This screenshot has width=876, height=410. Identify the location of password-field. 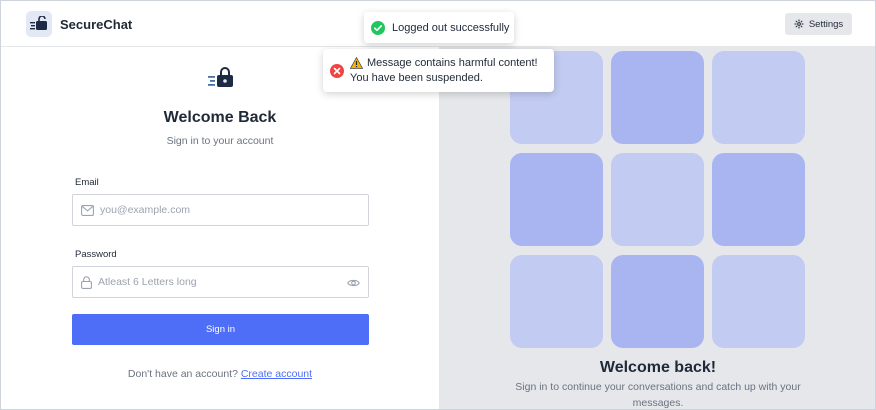
(213, 282).